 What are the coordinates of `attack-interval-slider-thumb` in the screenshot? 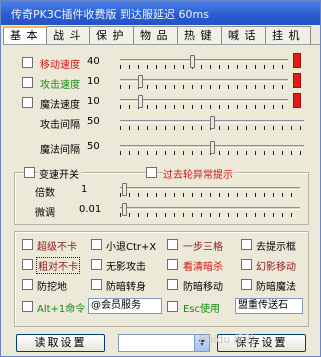 It's located at (212, 122).